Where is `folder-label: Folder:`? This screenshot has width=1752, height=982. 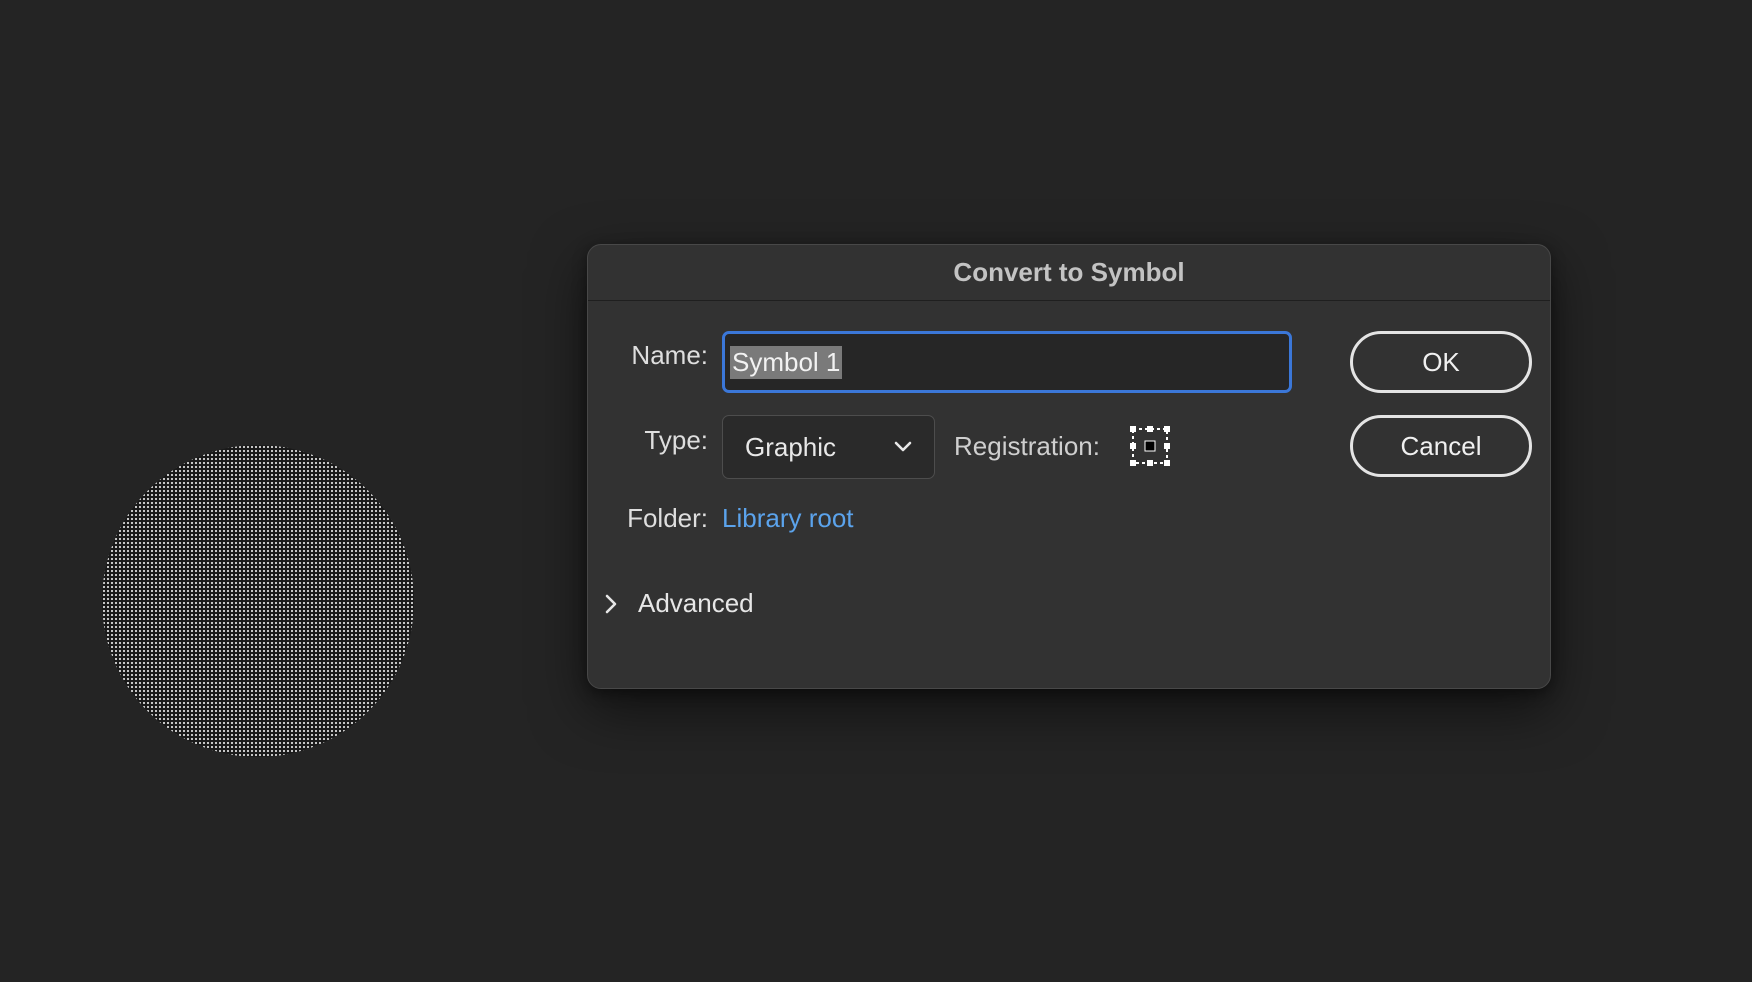 folder-label: Folder: is located at coordinates (667, 518).